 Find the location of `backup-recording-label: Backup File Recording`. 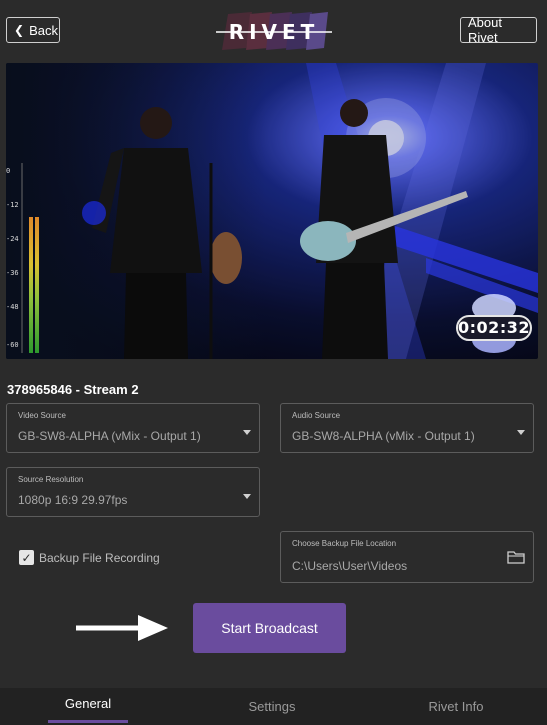

backup-recording-label: Backup File Recording is located at coordinates (99, 557).